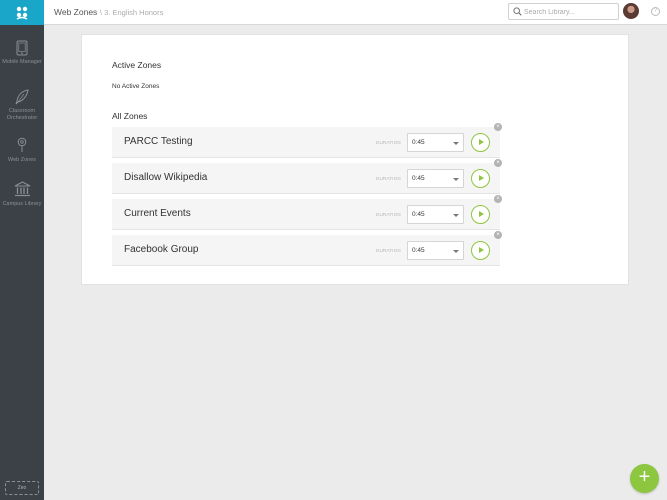 The height and width of the screenshot is (500, 667). I want to click on zone-row: Facebook Group DURATION 0:45 ×, so click(307, 248).